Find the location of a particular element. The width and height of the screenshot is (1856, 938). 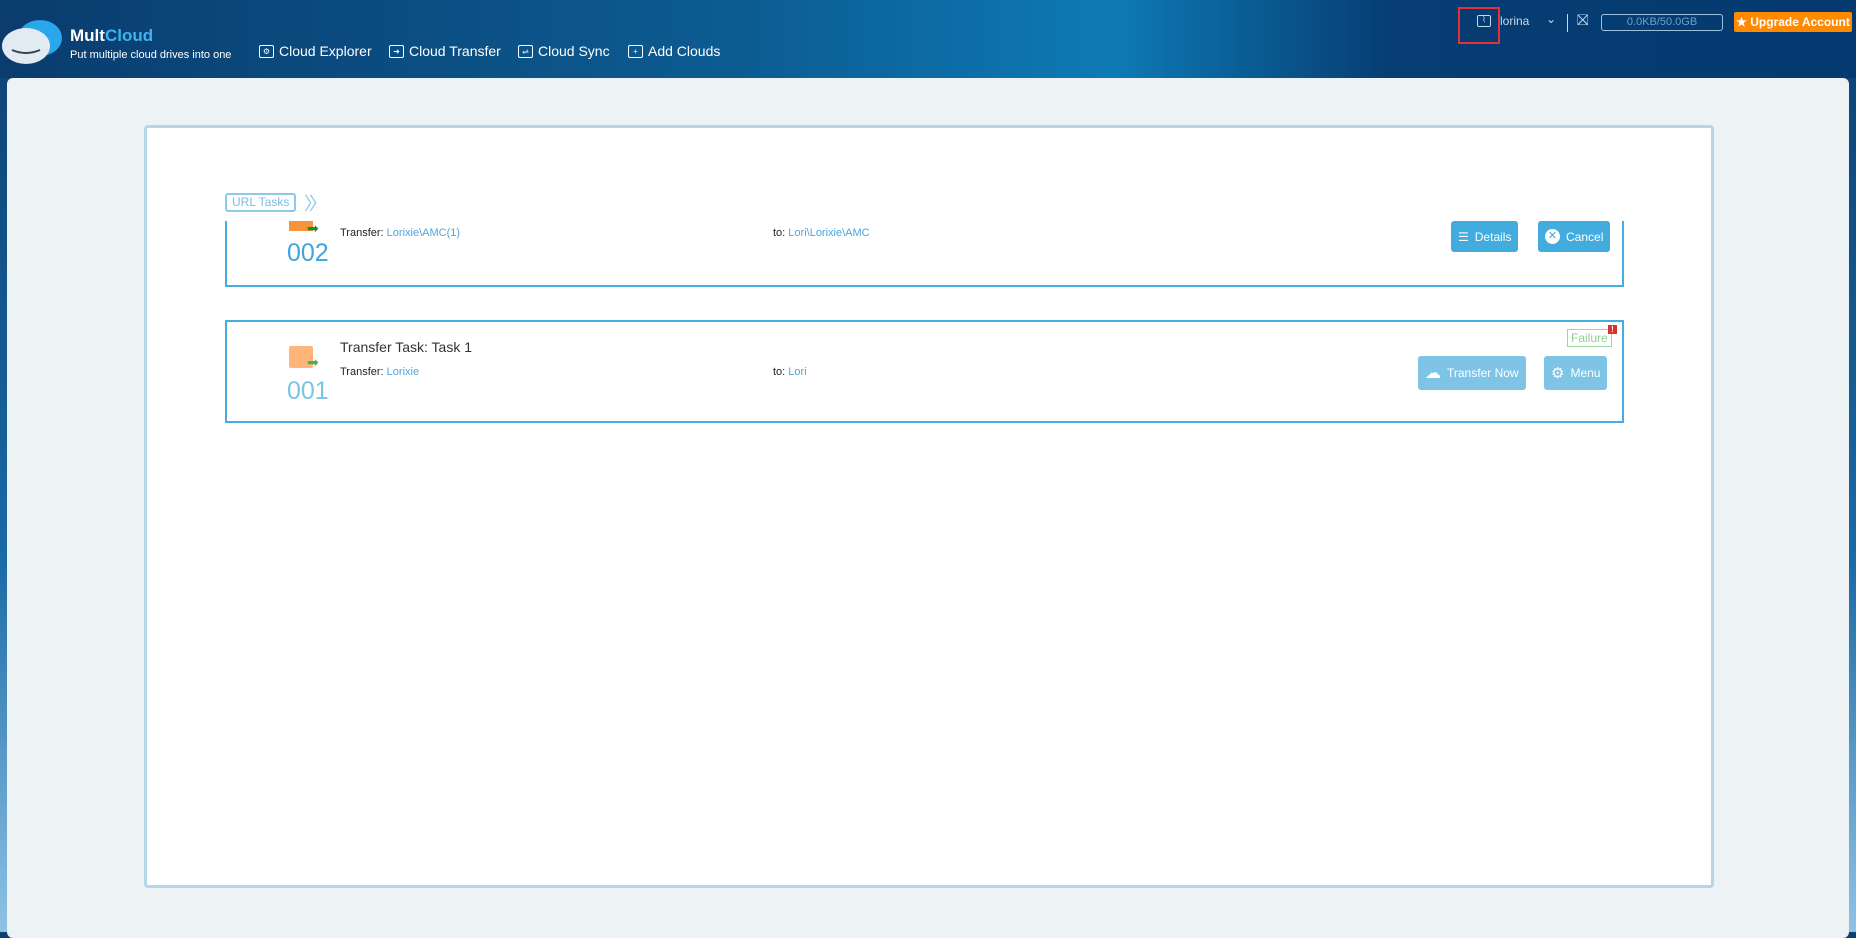

breadcrumb-url-tasks: URL Tasks is located at coordinates (261, 202).